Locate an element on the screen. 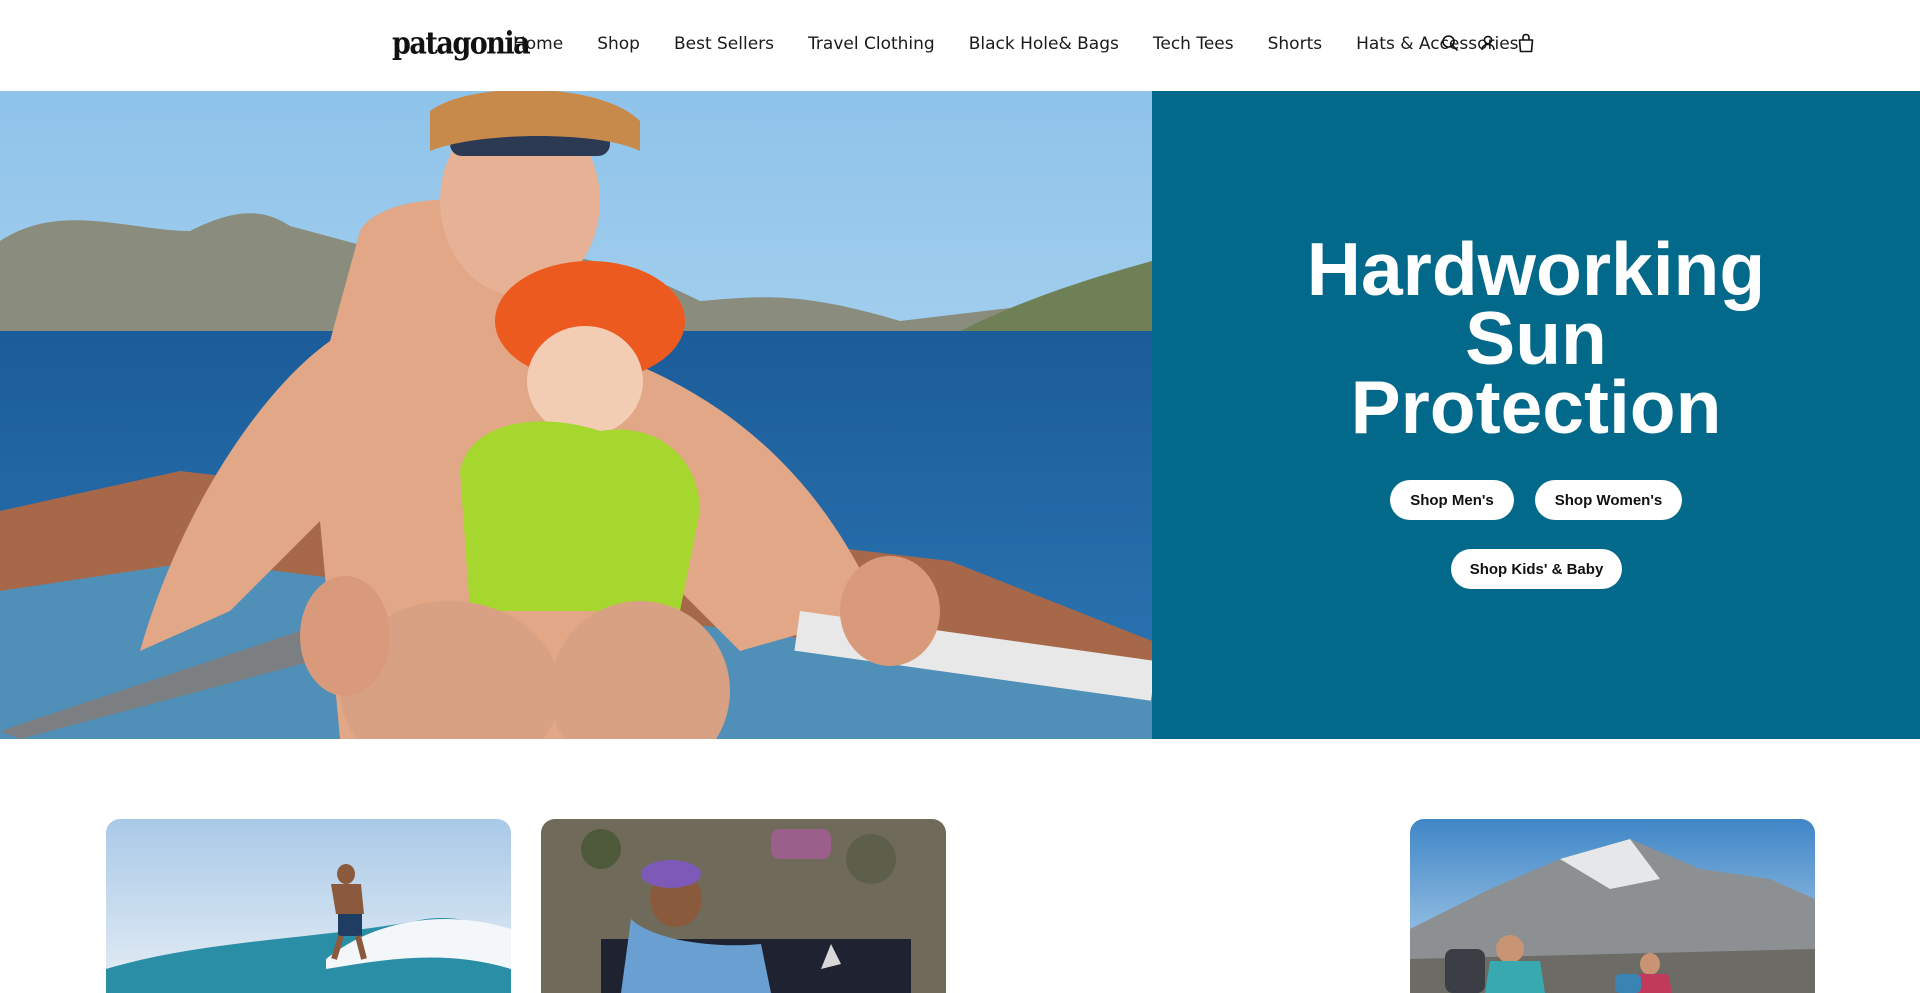 Image resolution: width=1920 pixels, height=993 pixels. hero-title-line-1: Hardworking is located at coordinates (1536, 269).